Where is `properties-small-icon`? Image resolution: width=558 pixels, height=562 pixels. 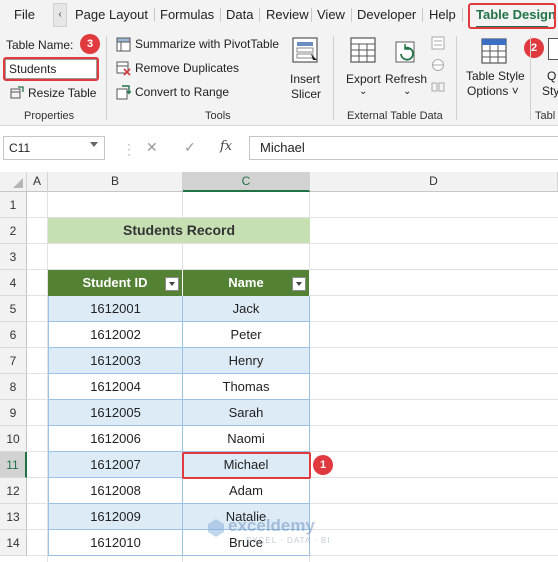 properties-small-icon is located at coordinates (438, 43).